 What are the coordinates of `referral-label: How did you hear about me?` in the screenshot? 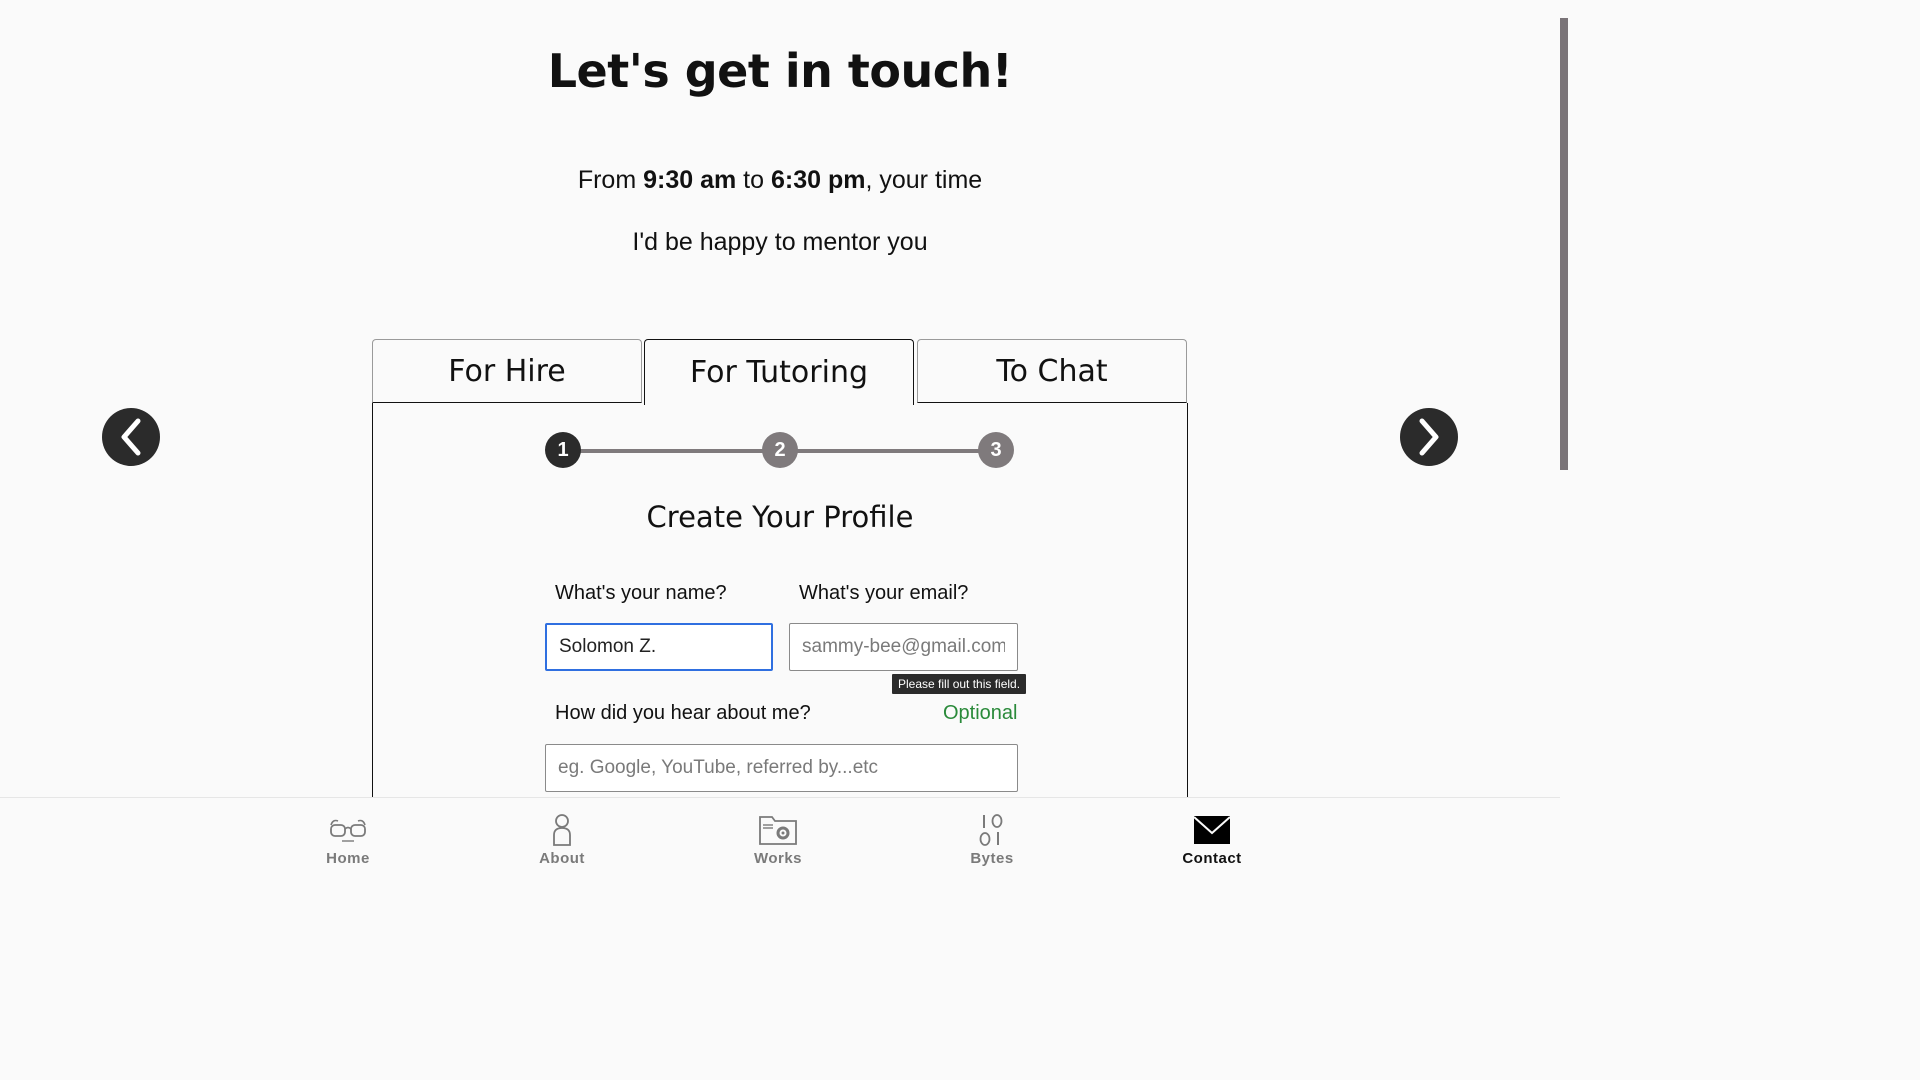 It's located at (683, 713).